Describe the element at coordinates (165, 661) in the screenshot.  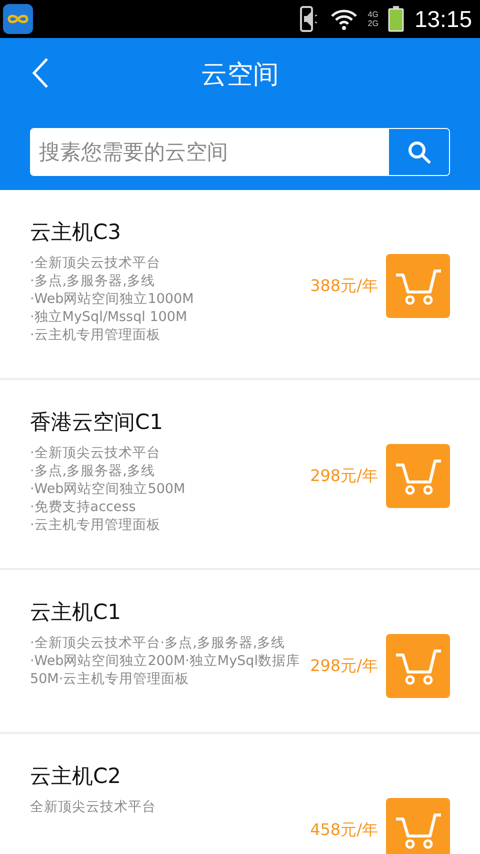
I see `feature-text: ·全新顶尖云技术平台·多点,多服务器,多线·Web网站空间独立200M·独立MySql数据库50M·云主机专用管理面板` at that location.